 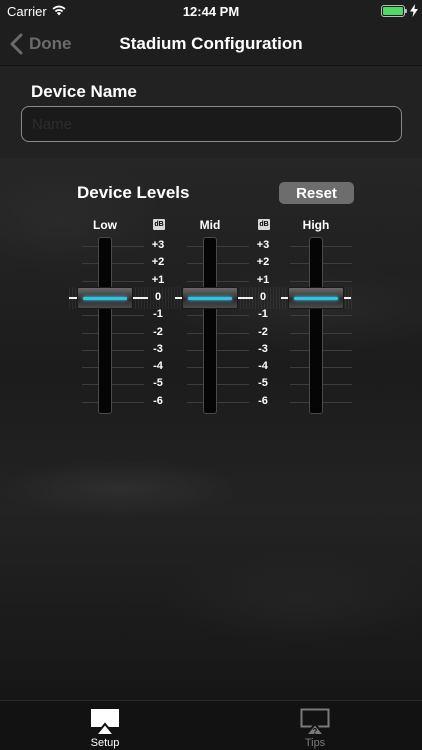 I want to click on device-name-section: Device Name, so click(x=211, y=112).